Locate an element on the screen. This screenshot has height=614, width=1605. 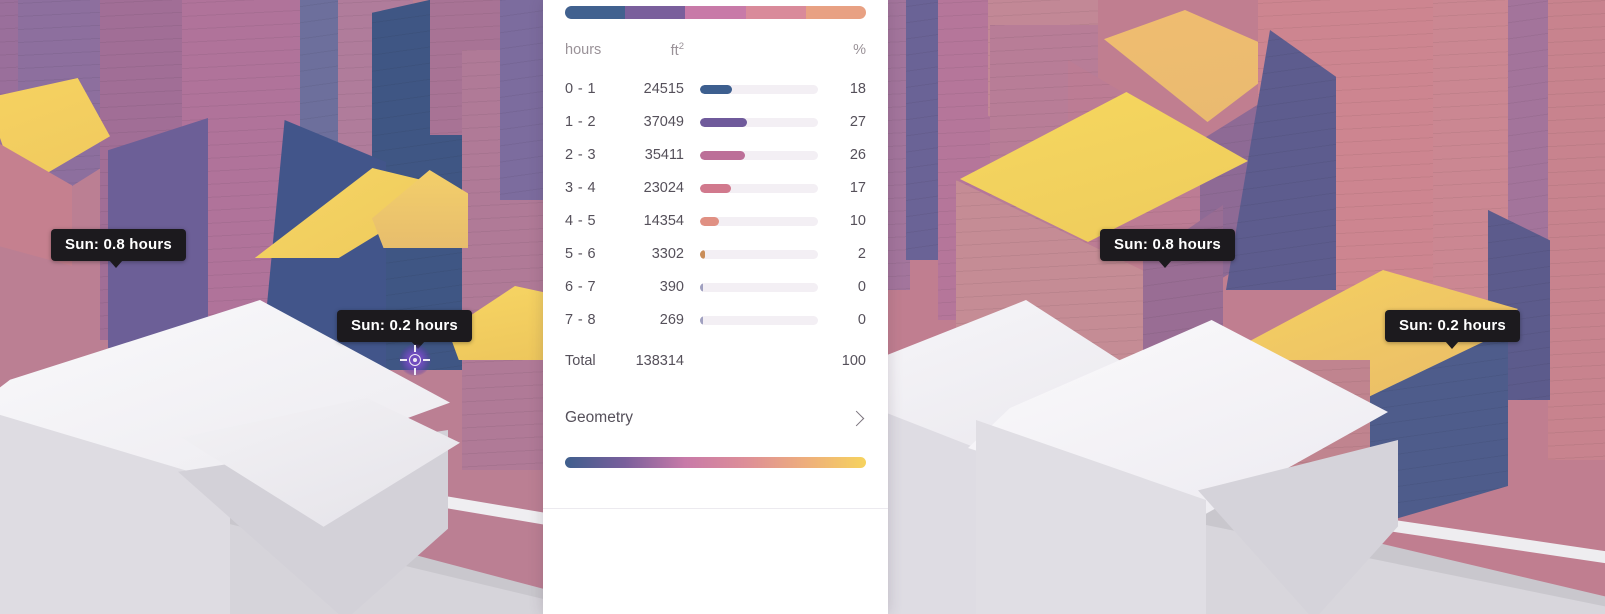
cell-total-area: 138314 is located at coordinates (659, 360).